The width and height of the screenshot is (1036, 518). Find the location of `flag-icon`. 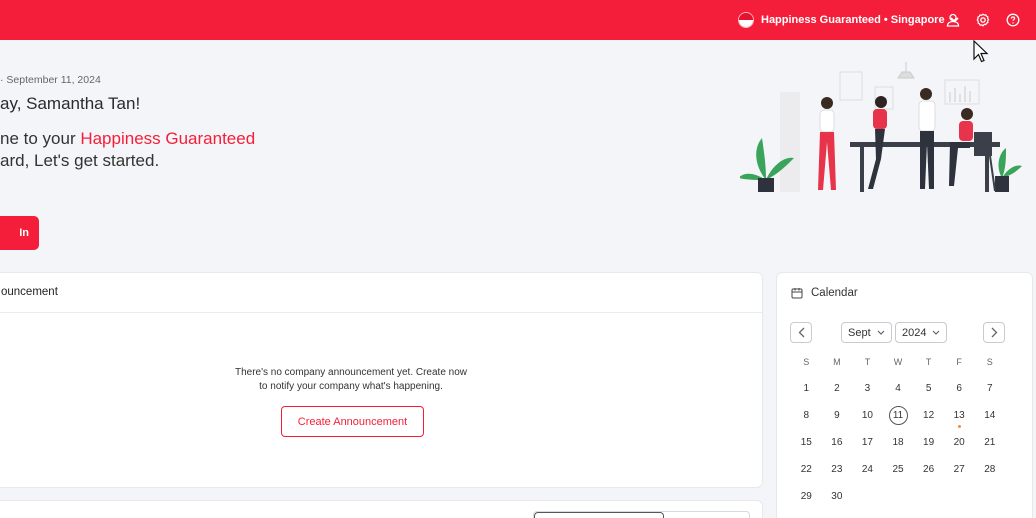

flag-icon is located at coordinates (746, 20).